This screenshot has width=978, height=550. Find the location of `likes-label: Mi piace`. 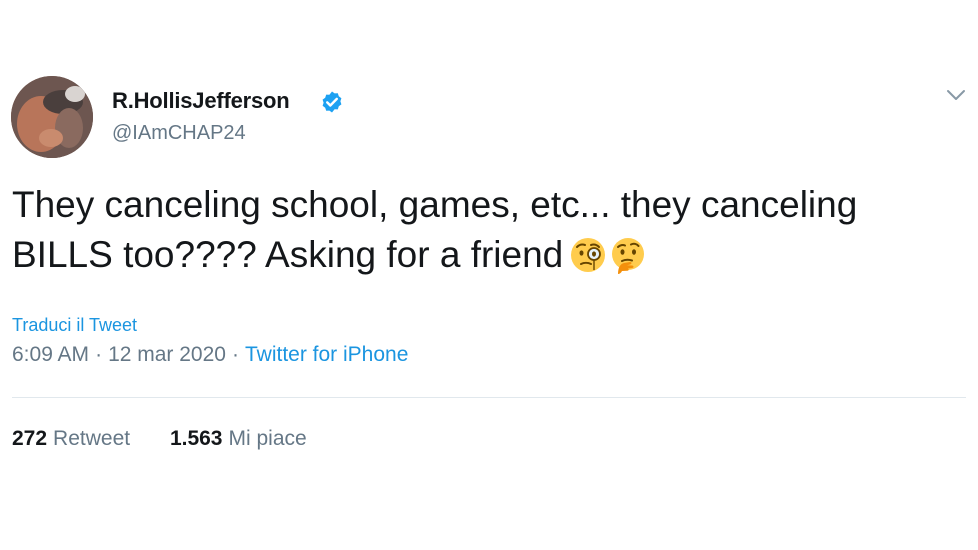

likes-label: Mi piace is located at coordinates (267, 438).